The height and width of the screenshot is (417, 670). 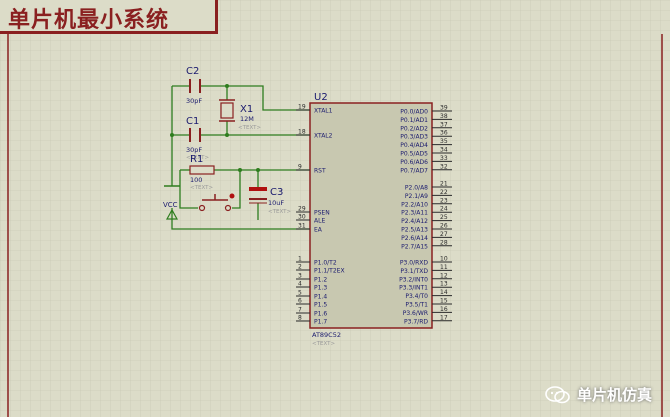 I want to click on pin-label: P3.5/T1, so click(x=416, y=305).